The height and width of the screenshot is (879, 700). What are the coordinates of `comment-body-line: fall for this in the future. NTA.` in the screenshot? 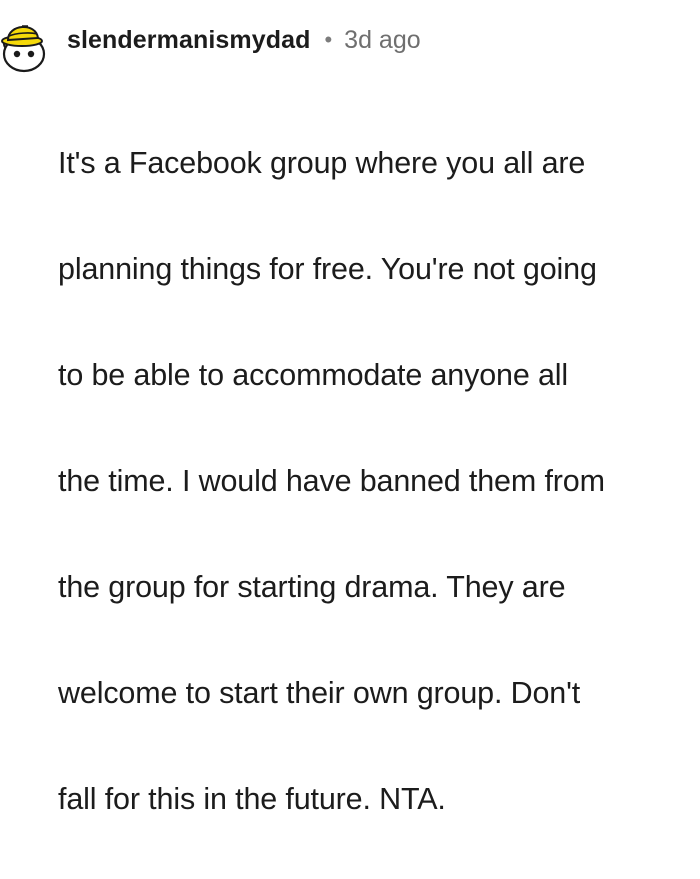 It's located at (252, 799).